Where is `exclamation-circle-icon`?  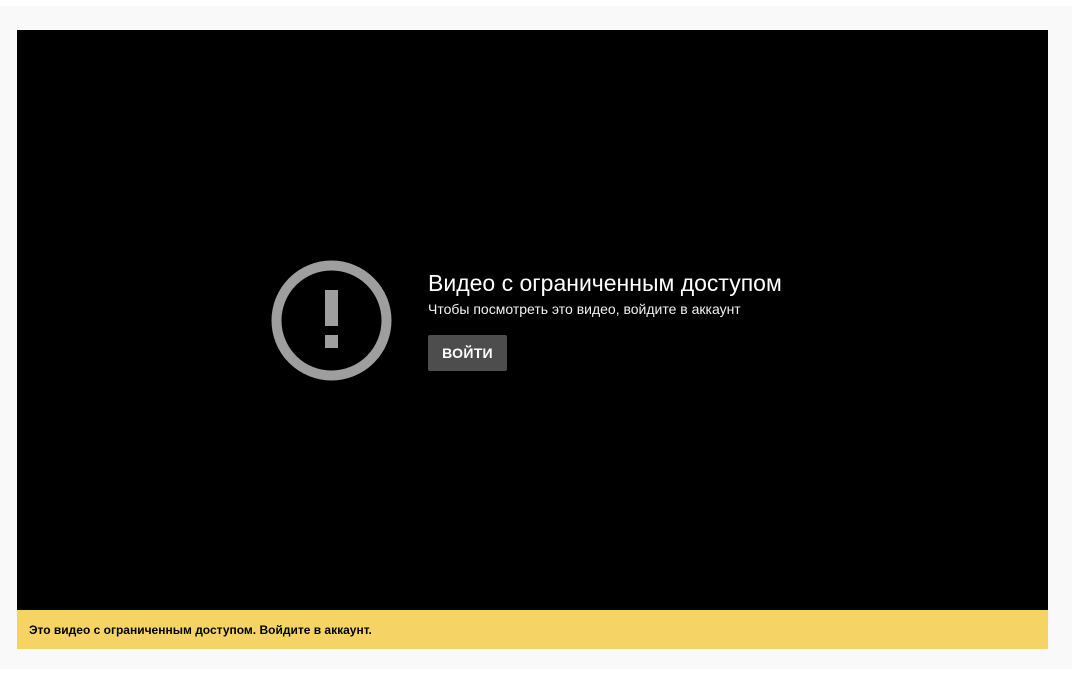
exclamation-circle-icon is located at coordinates (331, 320).